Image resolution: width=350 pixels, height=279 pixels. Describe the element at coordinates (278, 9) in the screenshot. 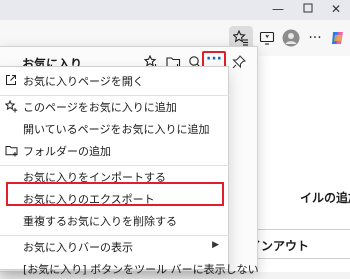

I see `minimize-icon: —` at that location.